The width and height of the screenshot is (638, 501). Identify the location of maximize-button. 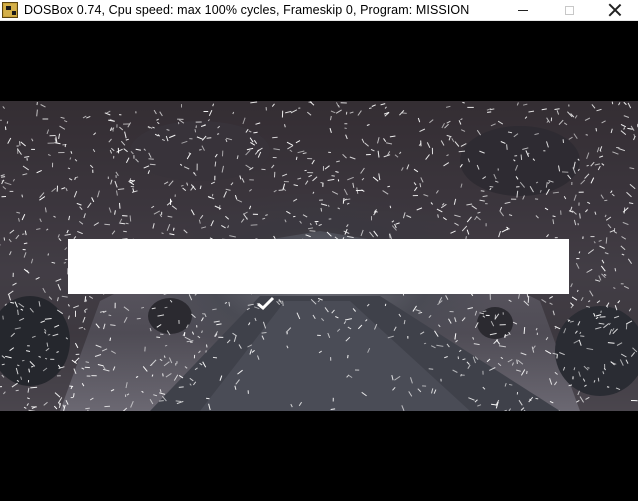
(569, 10).